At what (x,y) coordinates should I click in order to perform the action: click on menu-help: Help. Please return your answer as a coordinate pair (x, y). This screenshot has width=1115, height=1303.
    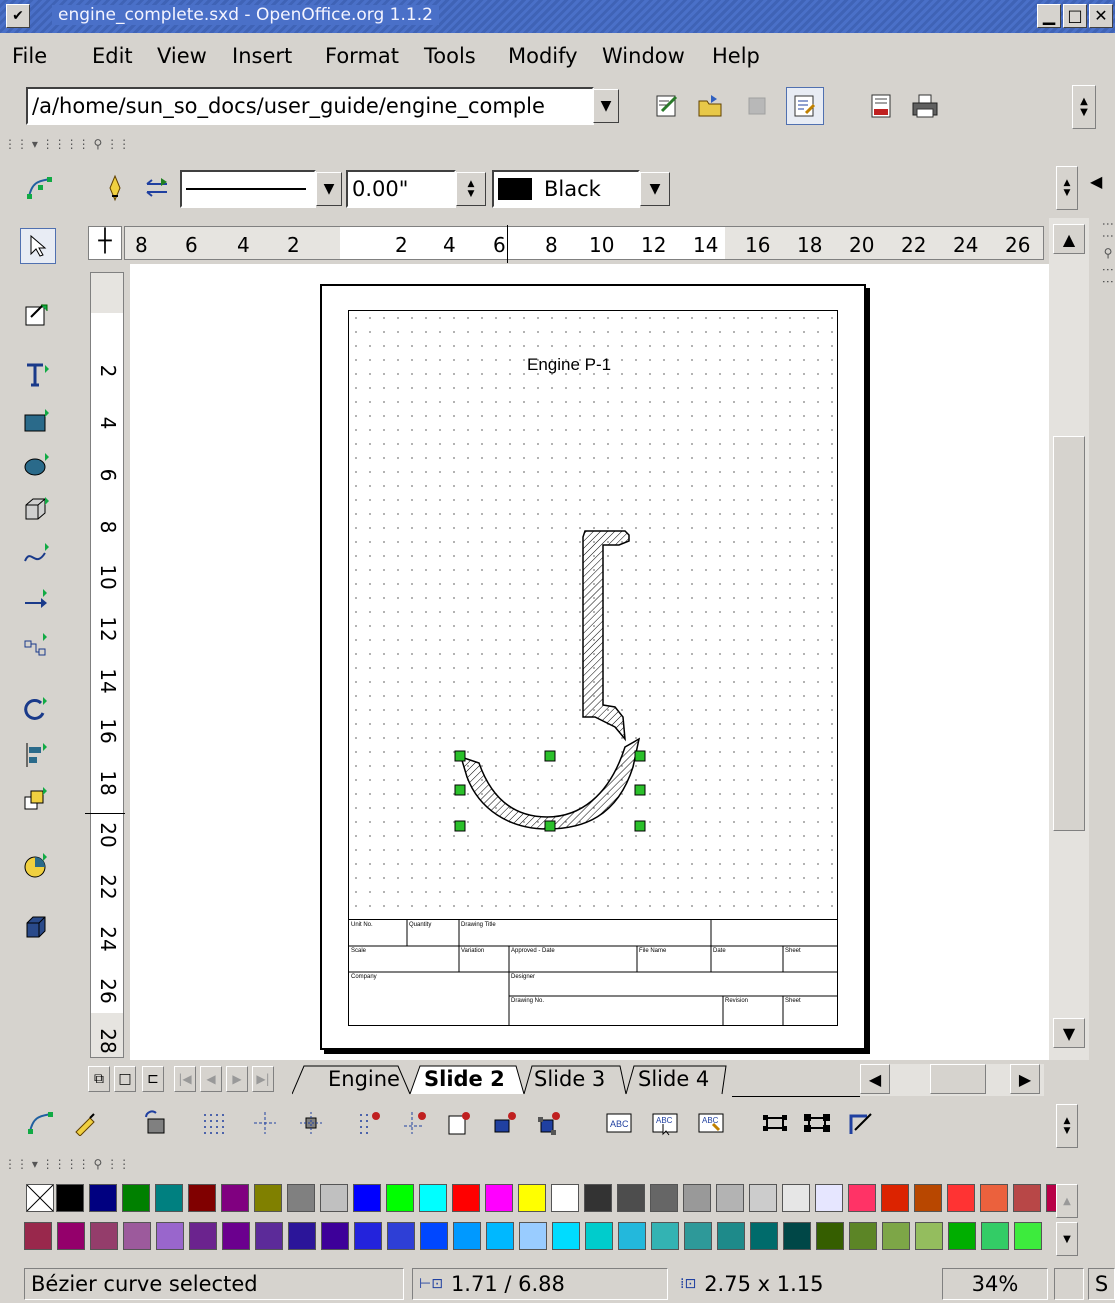
    Looking at the image, I should click on (736, 56).